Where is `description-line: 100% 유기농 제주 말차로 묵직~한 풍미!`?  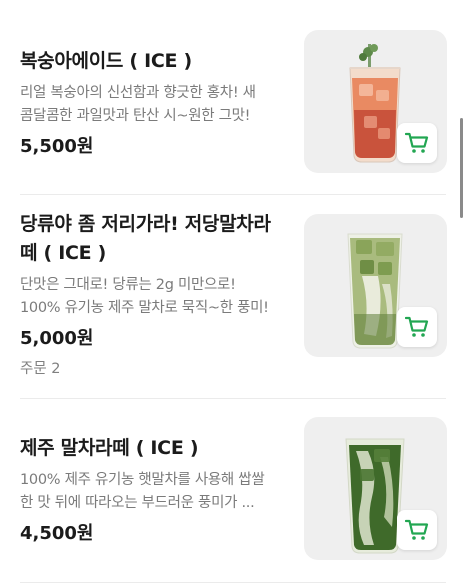
description-line: 100% 유기농 제주 말차로 묵직~한 풍미! is located at coordinates (144, 308).